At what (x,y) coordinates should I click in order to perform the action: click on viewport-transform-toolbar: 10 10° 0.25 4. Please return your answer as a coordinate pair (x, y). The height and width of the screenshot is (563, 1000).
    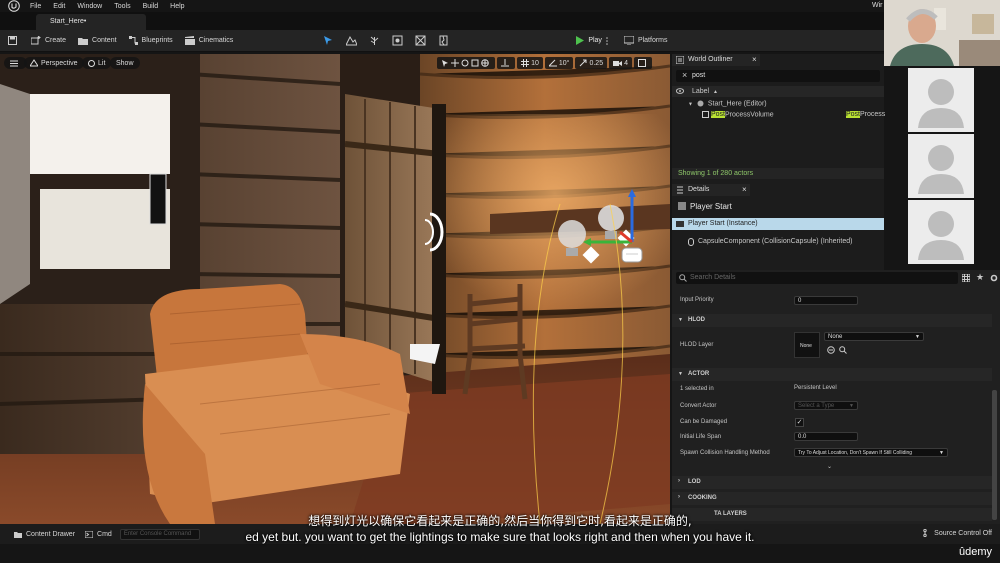
    Looking at the image, I should click on (544, 63).